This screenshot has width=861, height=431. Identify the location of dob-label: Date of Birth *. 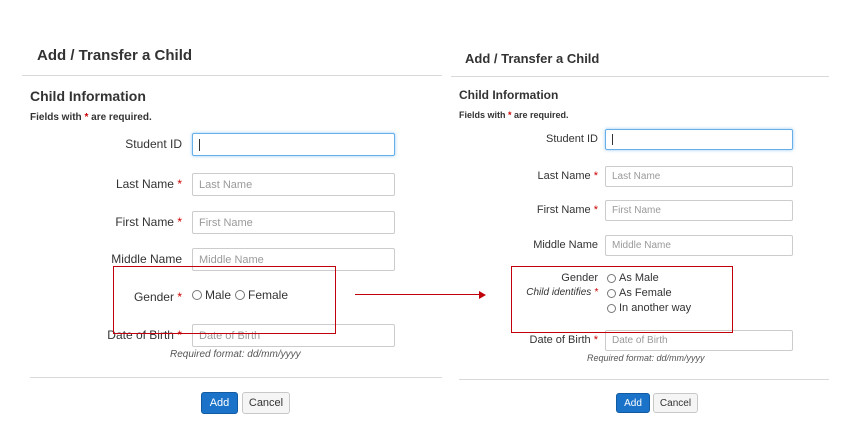
(563, 340).